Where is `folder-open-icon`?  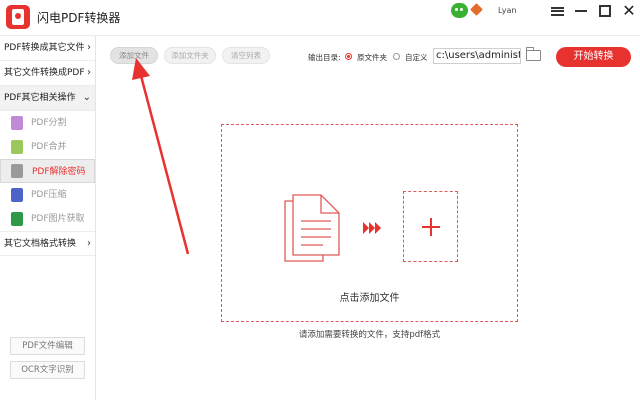 folder-open-icon is located at coordinates (533, 54).